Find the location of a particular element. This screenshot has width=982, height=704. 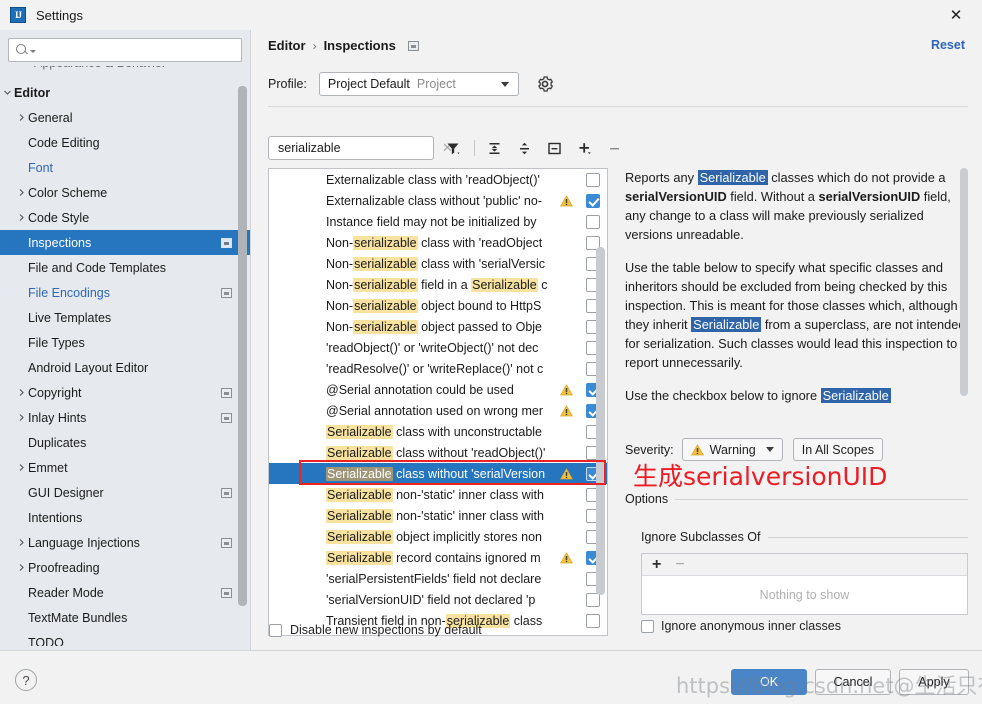

sidebar-item-android-layout-editor: Android Layout Editor is located at coordinates (125, 367).